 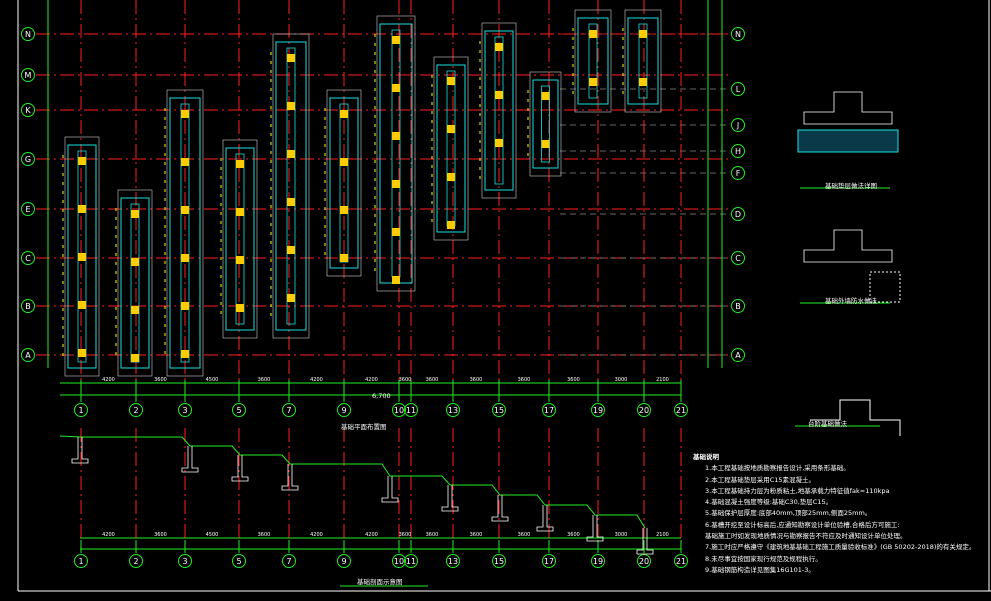 What do you see at coordinates (343, 561) in the screenshot?
I see `section-axis-bottom-label: 9` at bounding box center [343, 561].